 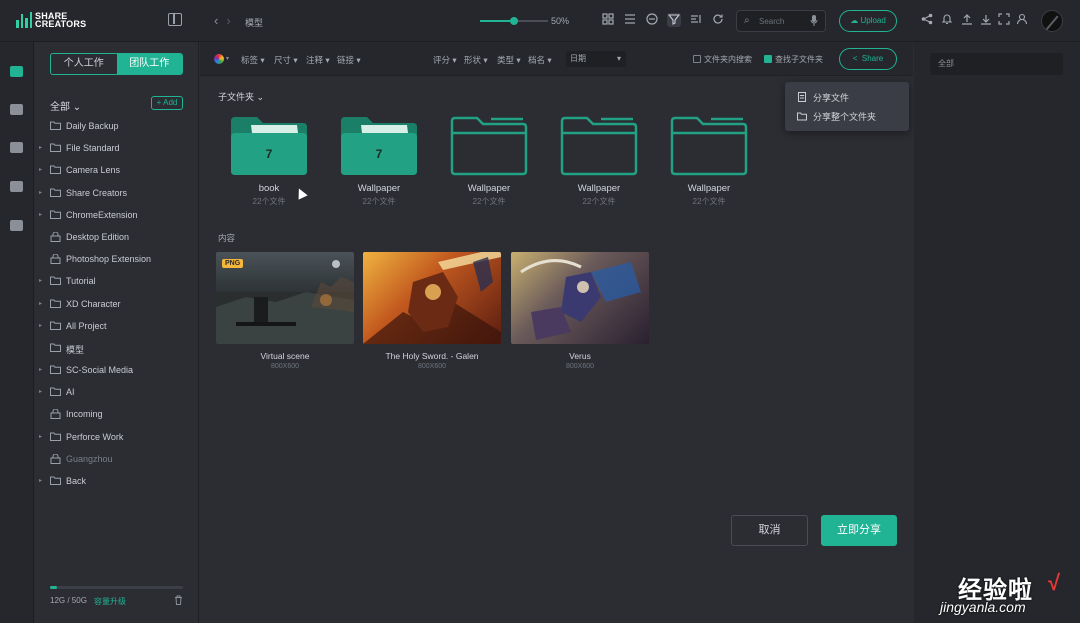 What do you see at coordinates (768, 59) in the screenshot?
I see `search-subfolders-checkbox` at bounding box center [768, 59].